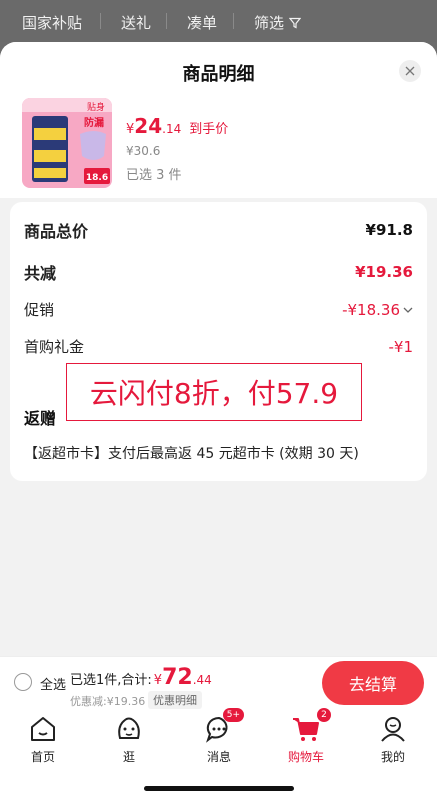  What do you see at coordinates (54, 347) in the screenshot?
I see `coupon-label: 首购礼金` at bounding box center [54, 347].